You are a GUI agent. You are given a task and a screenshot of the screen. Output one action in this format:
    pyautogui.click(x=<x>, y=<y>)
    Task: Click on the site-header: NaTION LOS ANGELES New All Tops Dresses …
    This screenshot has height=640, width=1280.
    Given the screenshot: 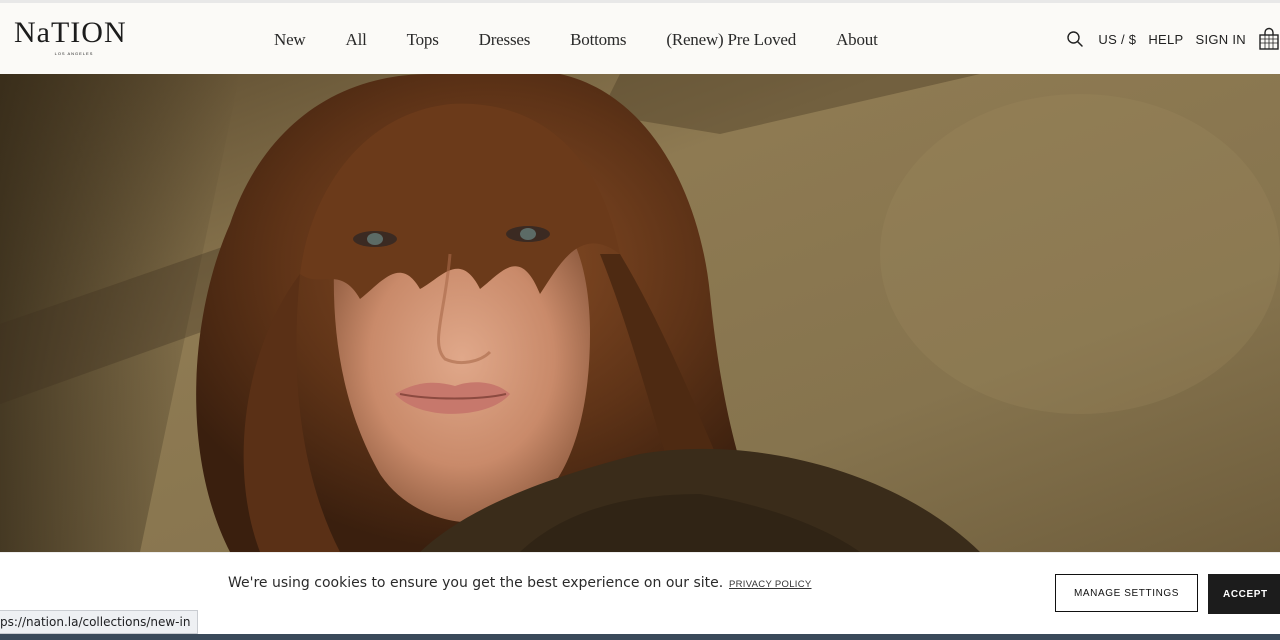 What is the action you would take?
    pyautogui.click(x=640, y=38)
    